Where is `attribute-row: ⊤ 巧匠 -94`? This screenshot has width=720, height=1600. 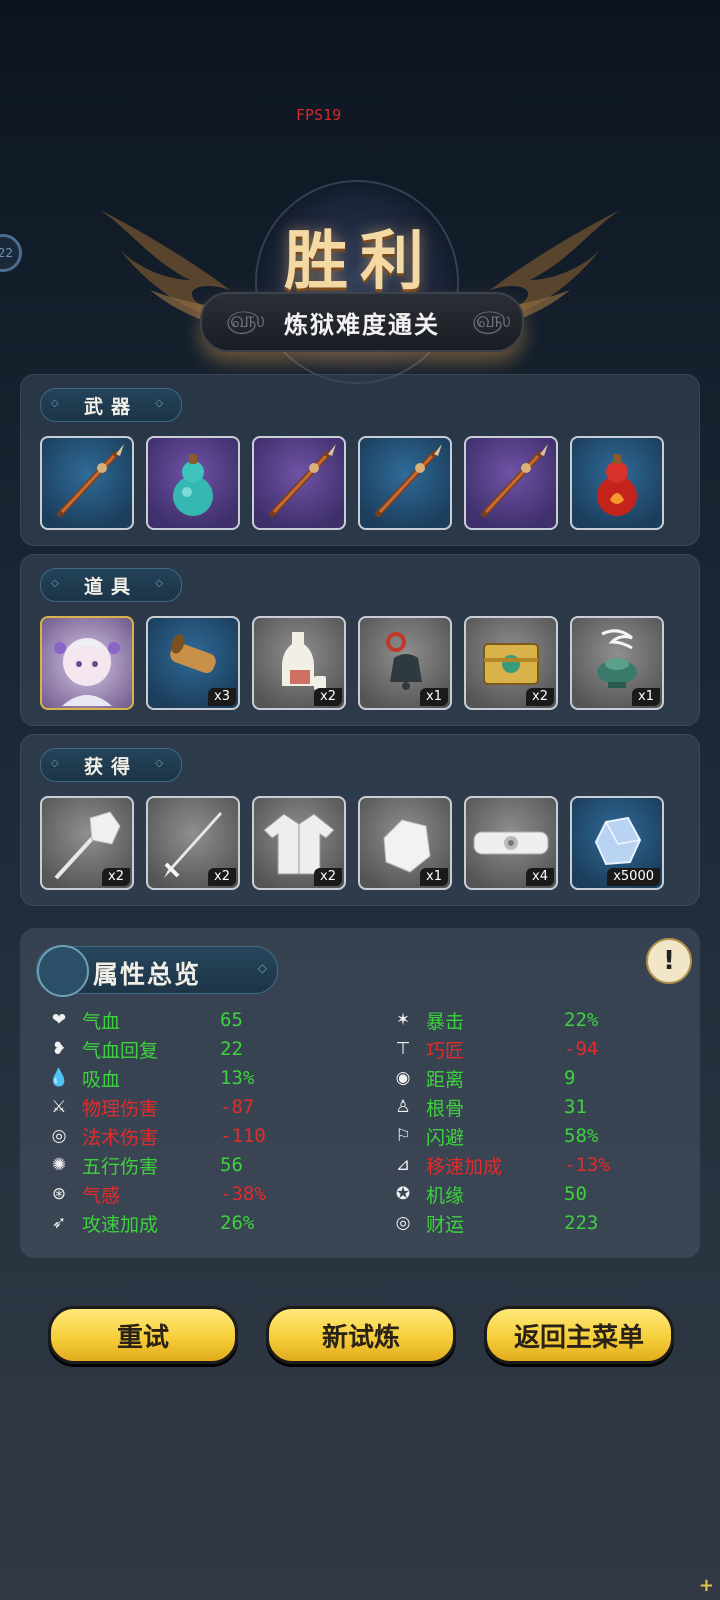 attribute-row: ⊤ 巧匠 -94 is located at coordinates (495, 1049).